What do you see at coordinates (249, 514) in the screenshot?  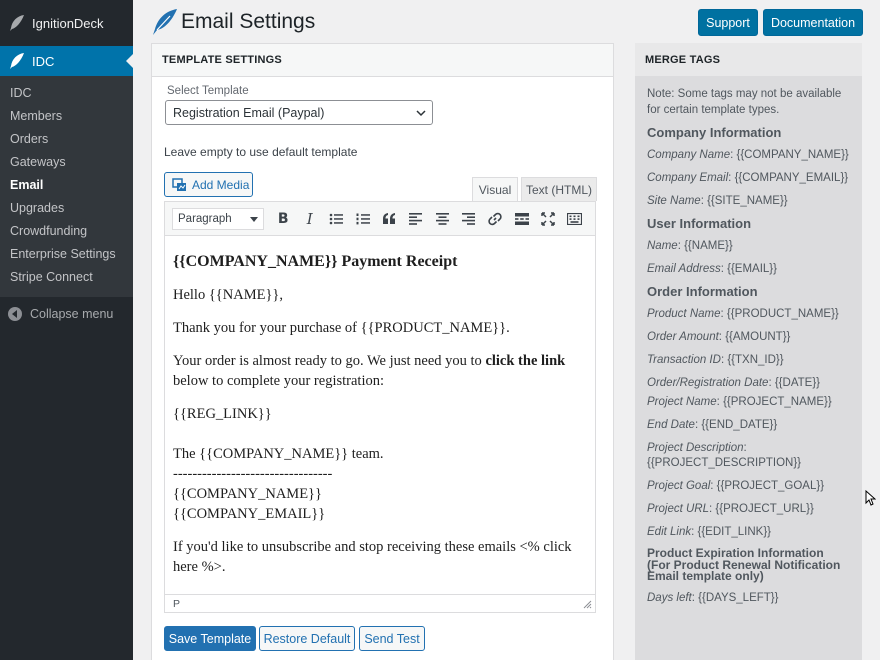 I see `email-company-email: {{COMPANY_EMAIL}}` at bounding box center [249, 514].